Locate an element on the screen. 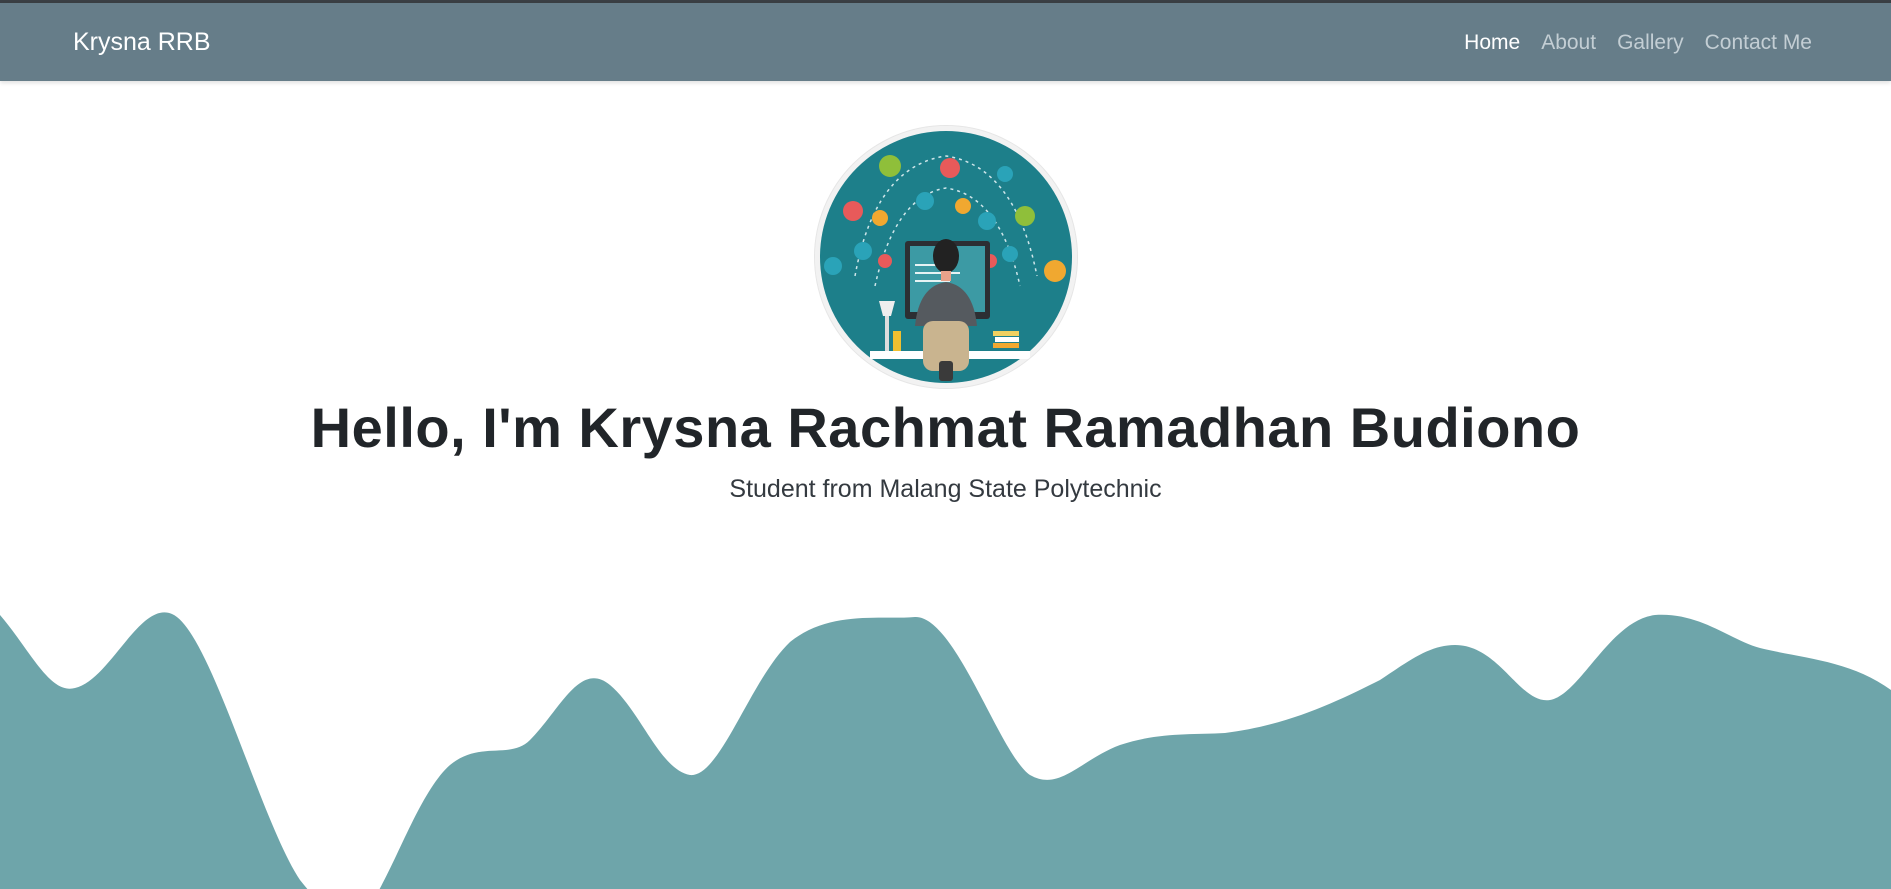 This screenshot has height=889, width=1891. nav-home-link: Home is located at coordinates (1492, 43).